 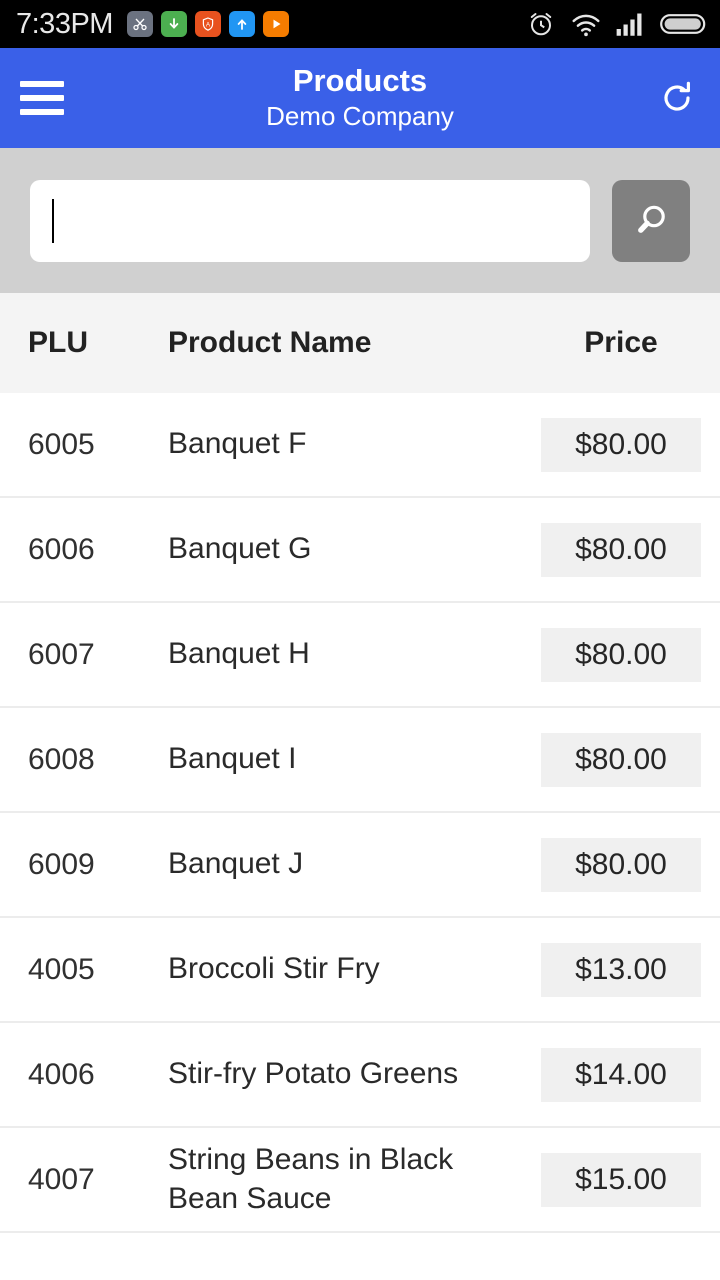 What do you see at coordinates (313, 1074) in the screenshot?
I see `cell-product-name: Stir-fry Potato Greens` at bounding box center [313, 1074].